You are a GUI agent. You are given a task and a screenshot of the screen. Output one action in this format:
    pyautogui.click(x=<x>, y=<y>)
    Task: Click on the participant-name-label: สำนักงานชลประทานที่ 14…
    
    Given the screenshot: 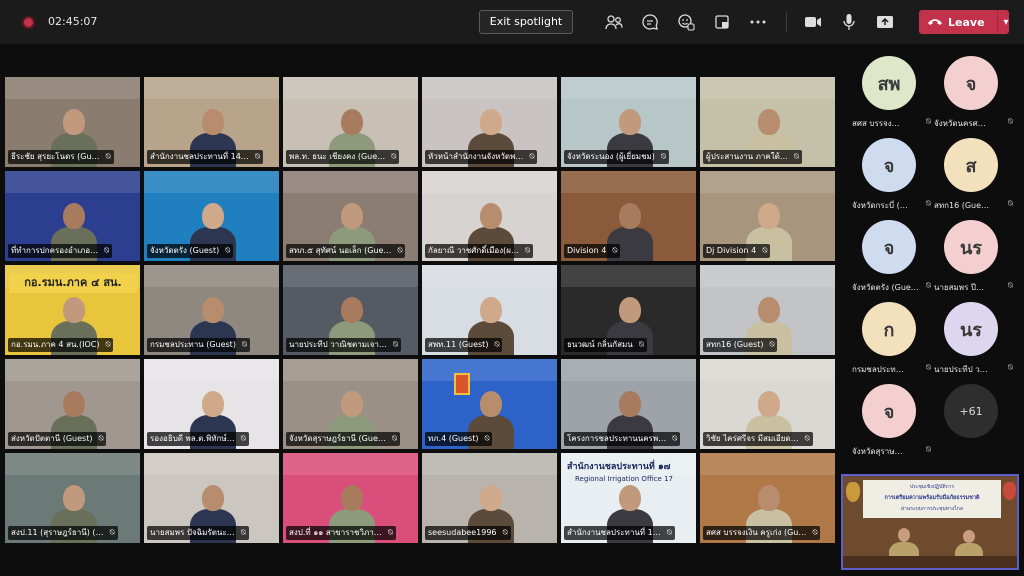 What is the action you would take?
    pyautogui.click(x=205, y=157)
    